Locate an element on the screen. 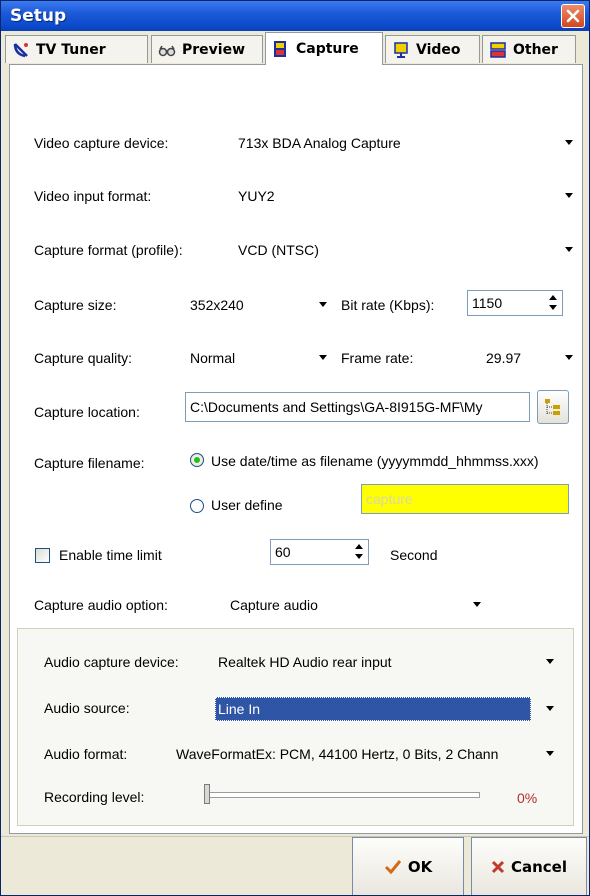 This screenshot has width=590, height=896. browse-folder-button is located at coordinates (553, 407).